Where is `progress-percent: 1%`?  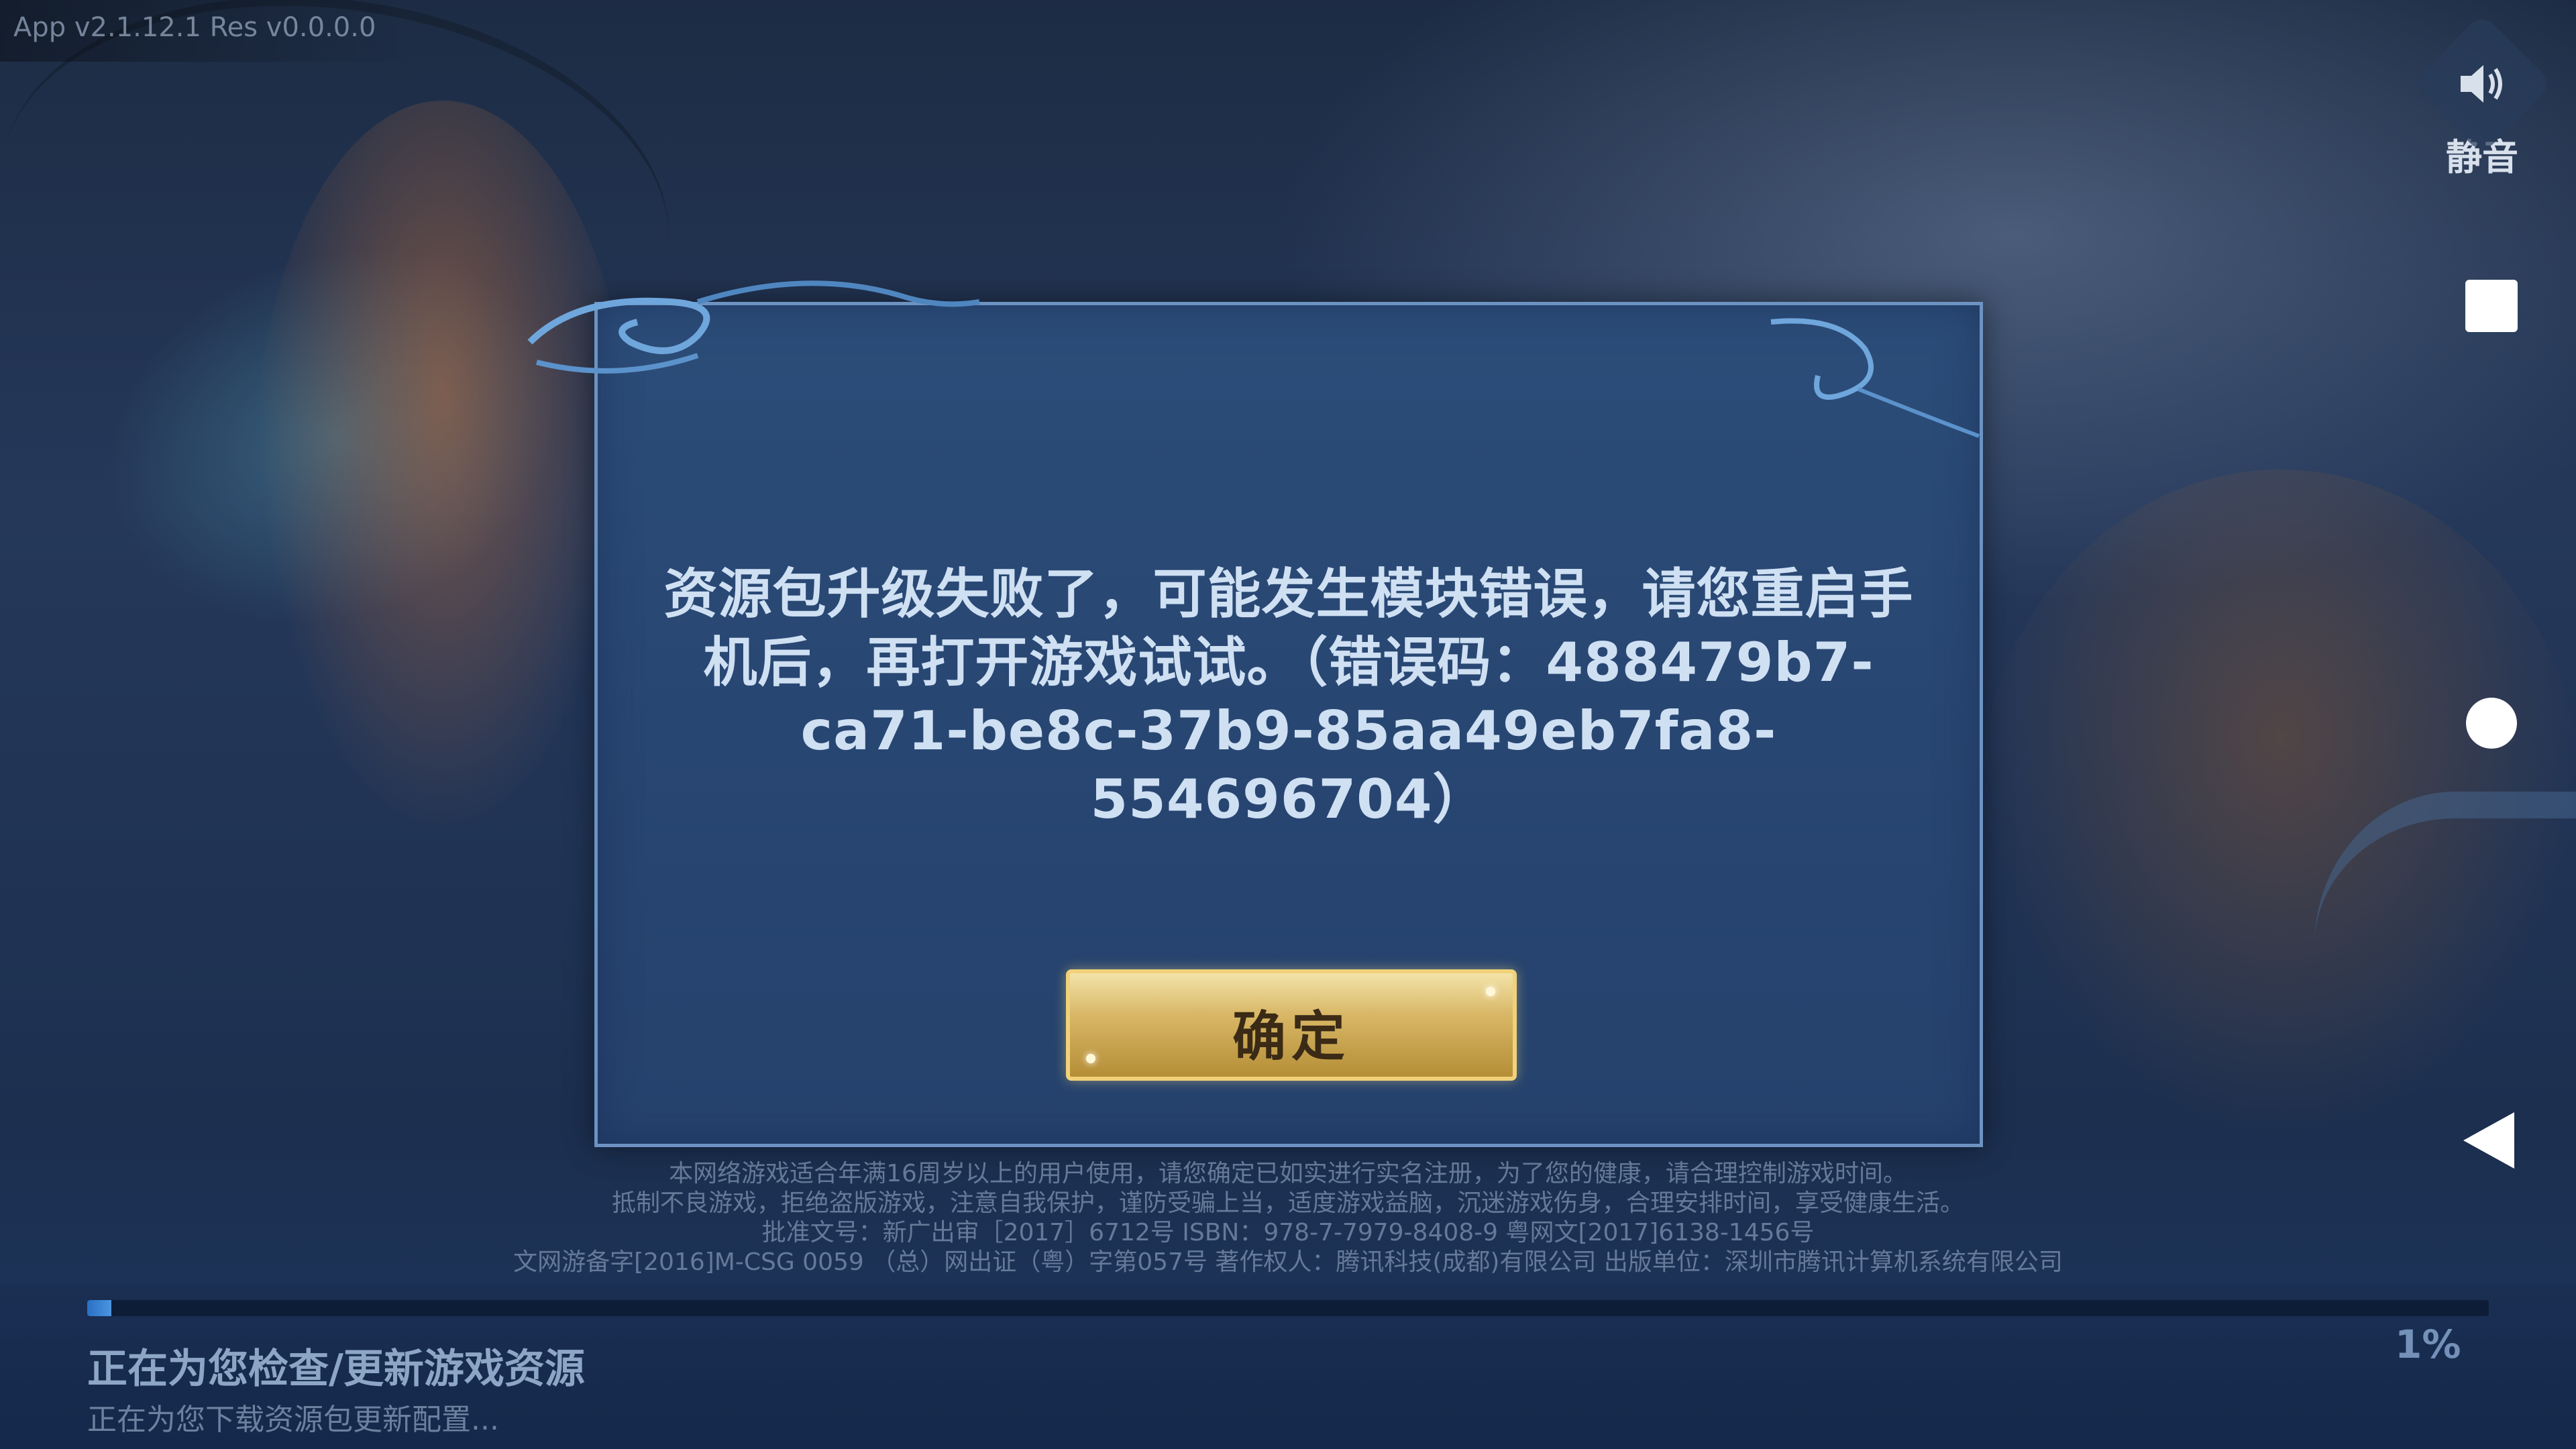
progress-percent: 1% is located at coordinates (2428, 1344).